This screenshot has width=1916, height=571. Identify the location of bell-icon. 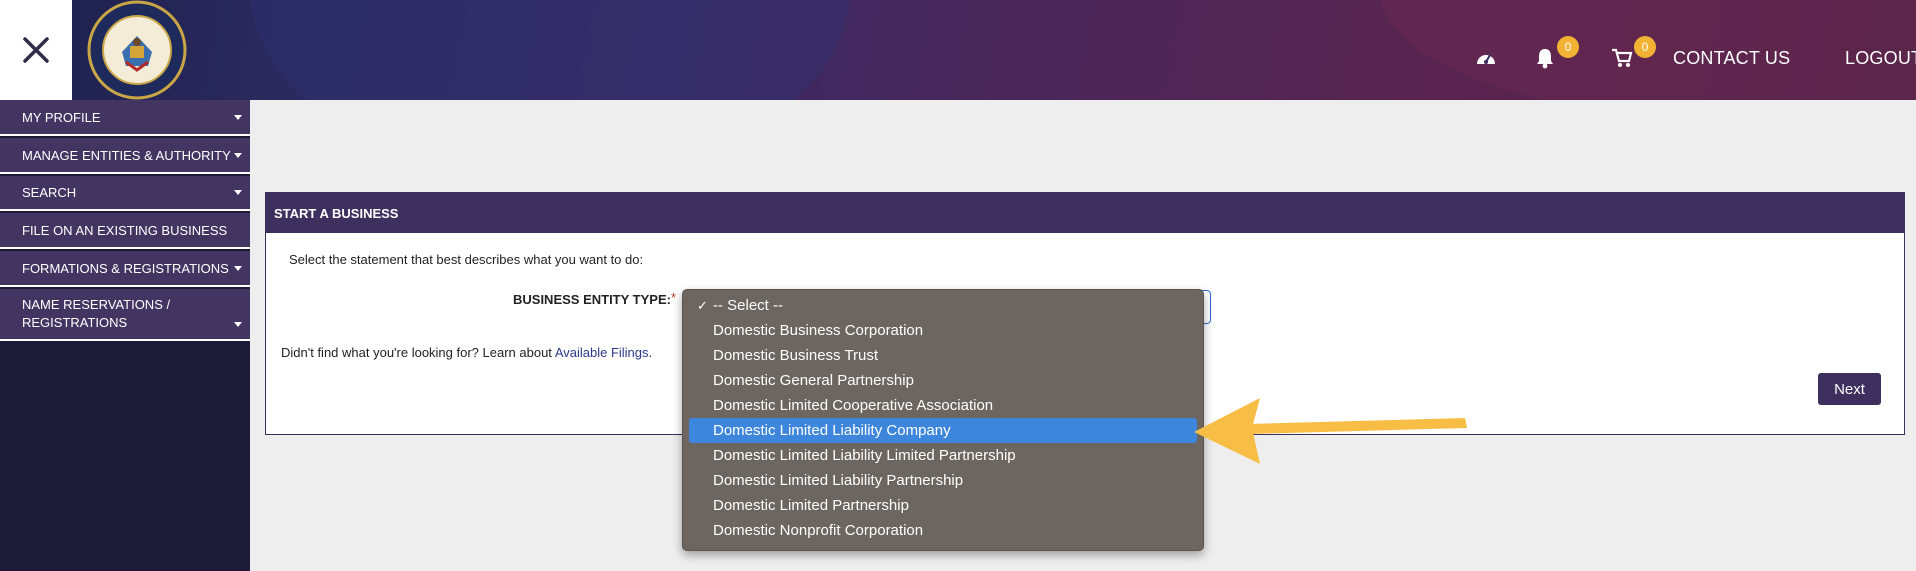
(1545, 59).